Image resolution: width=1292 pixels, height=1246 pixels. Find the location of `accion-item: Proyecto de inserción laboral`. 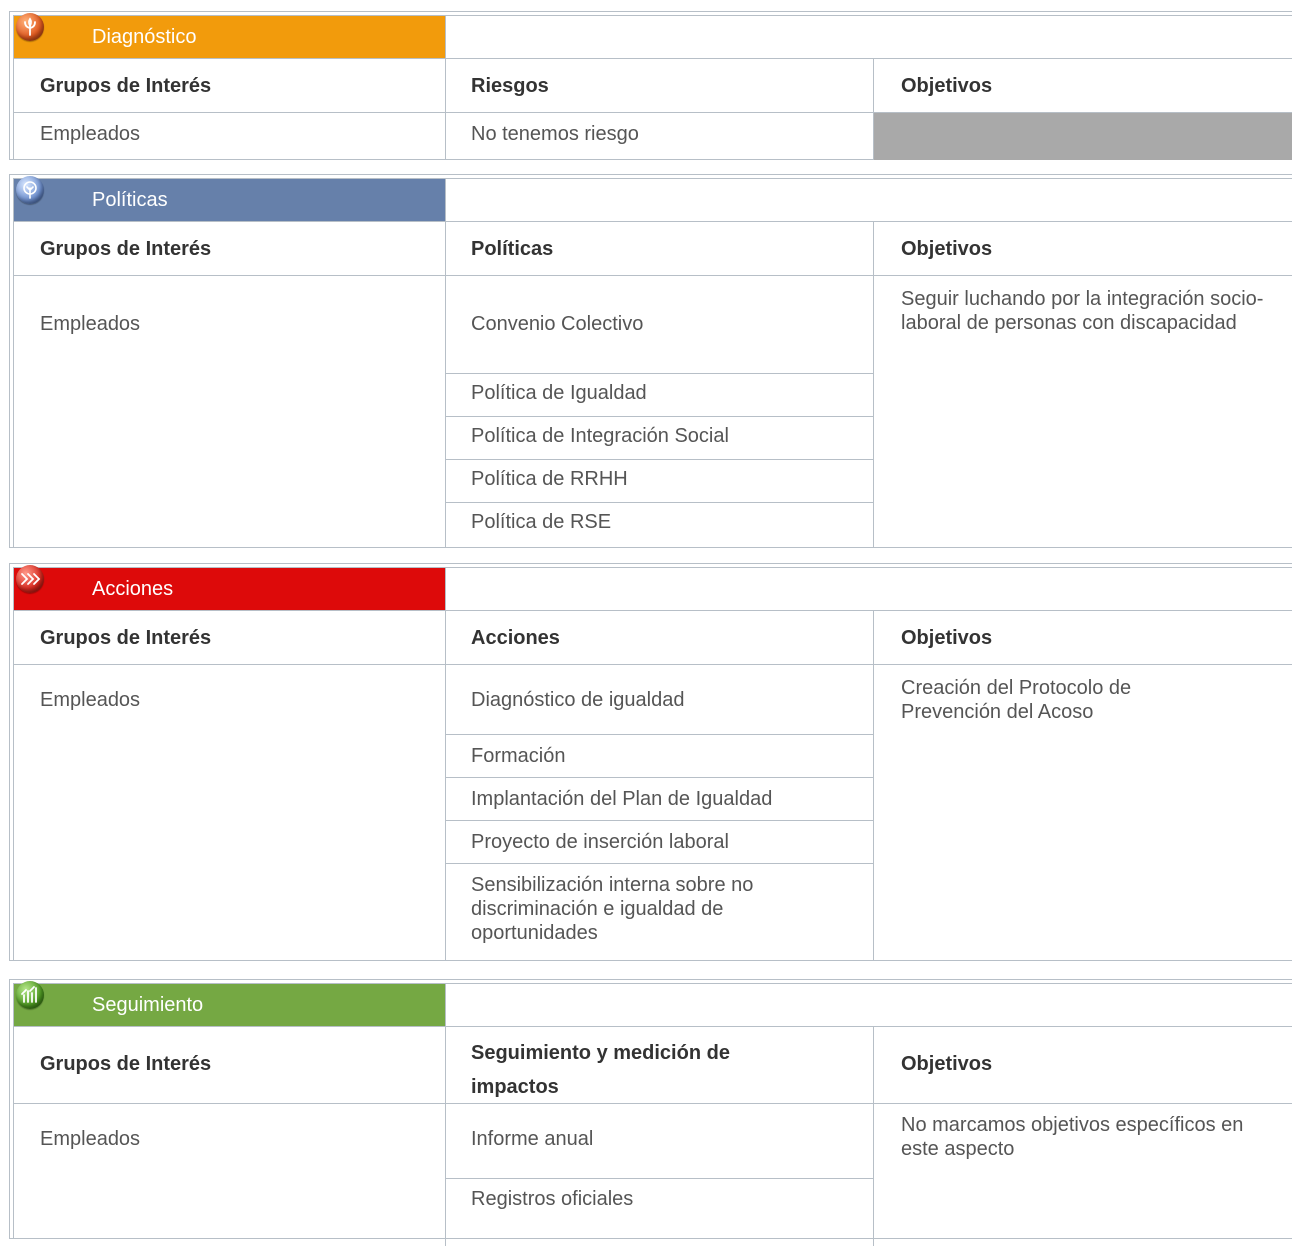

accion-item: Proyecto de inserción laboral is located at coordinates (600, 842).